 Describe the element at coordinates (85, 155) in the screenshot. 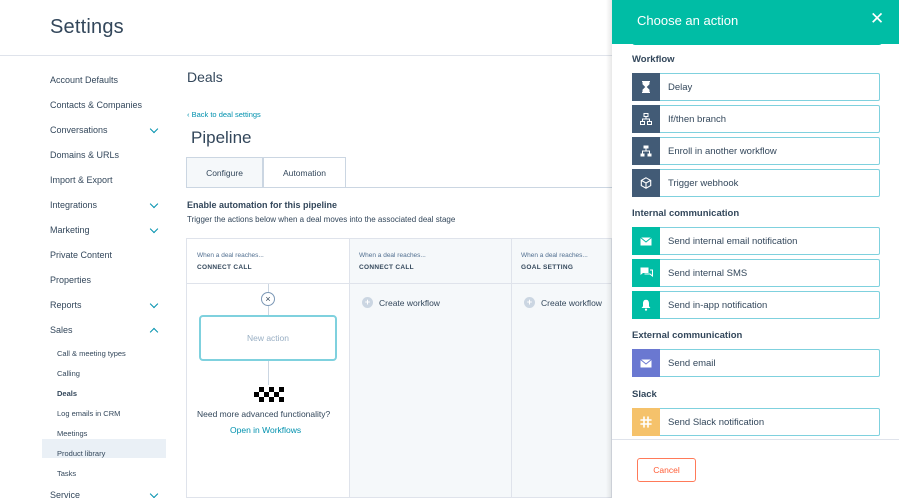

I see `sidebar-item-label: Domains & URLs` at that location.